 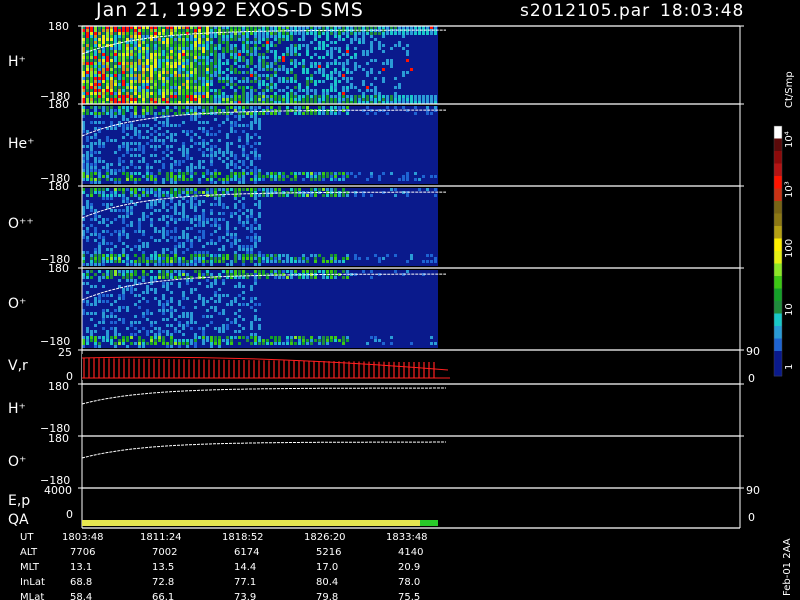 What do you see at coordinates (410, 552) in the screenshot?
I see `alt-4: 4140` at bounding box center [410, 552].